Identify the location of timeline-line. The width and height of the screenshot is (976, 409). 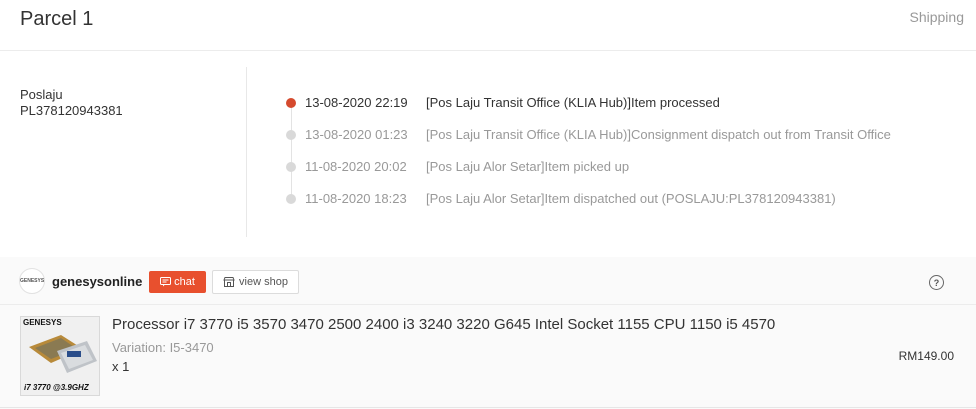
(291, 151).